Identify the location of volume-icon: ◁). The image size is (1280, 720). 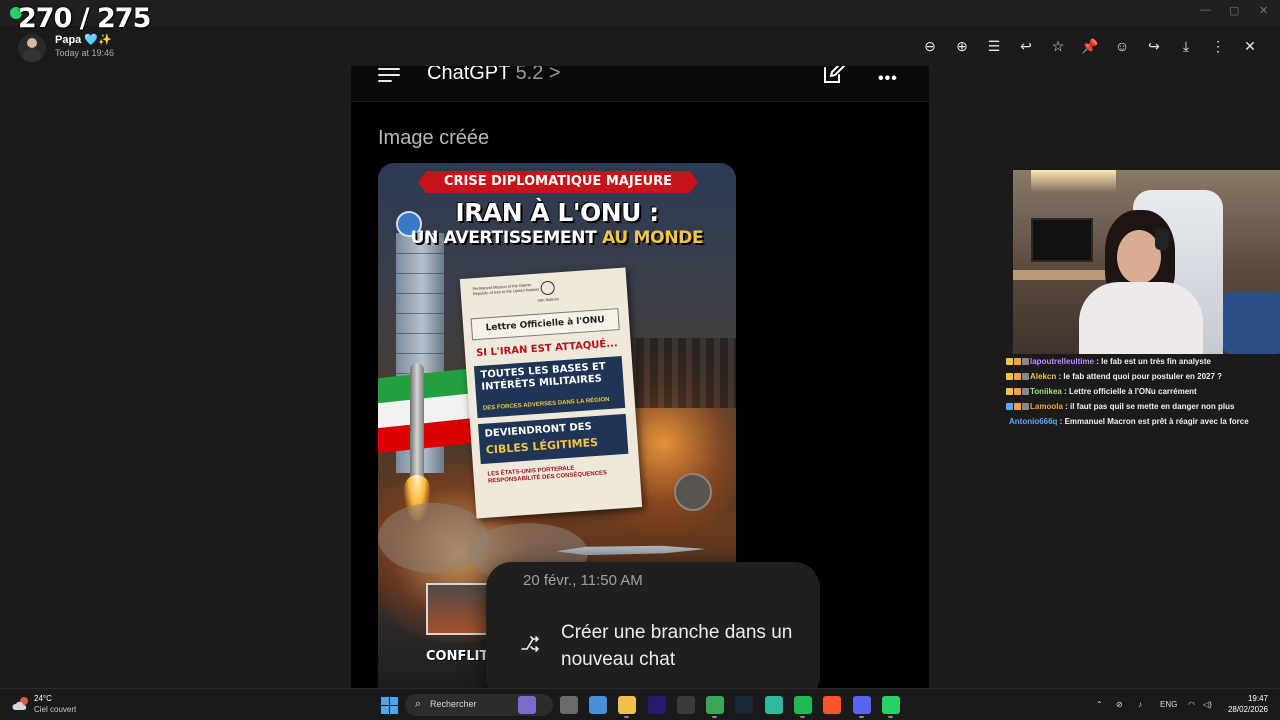
(1207, 704).